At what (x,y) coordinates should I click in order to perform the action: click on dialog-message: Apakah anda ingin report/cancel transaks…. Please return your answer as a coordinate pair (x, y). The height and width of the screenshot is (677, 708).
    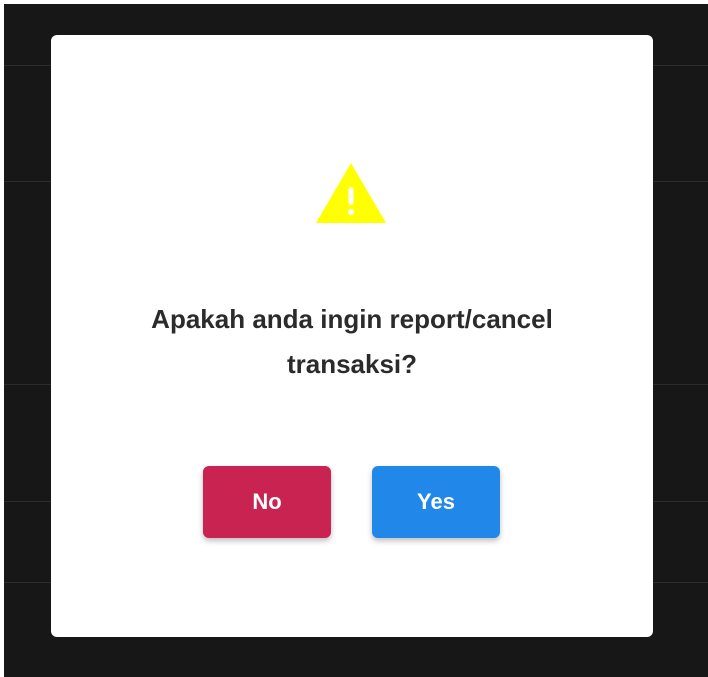
    Looking at the image, I should click on (352, 341).